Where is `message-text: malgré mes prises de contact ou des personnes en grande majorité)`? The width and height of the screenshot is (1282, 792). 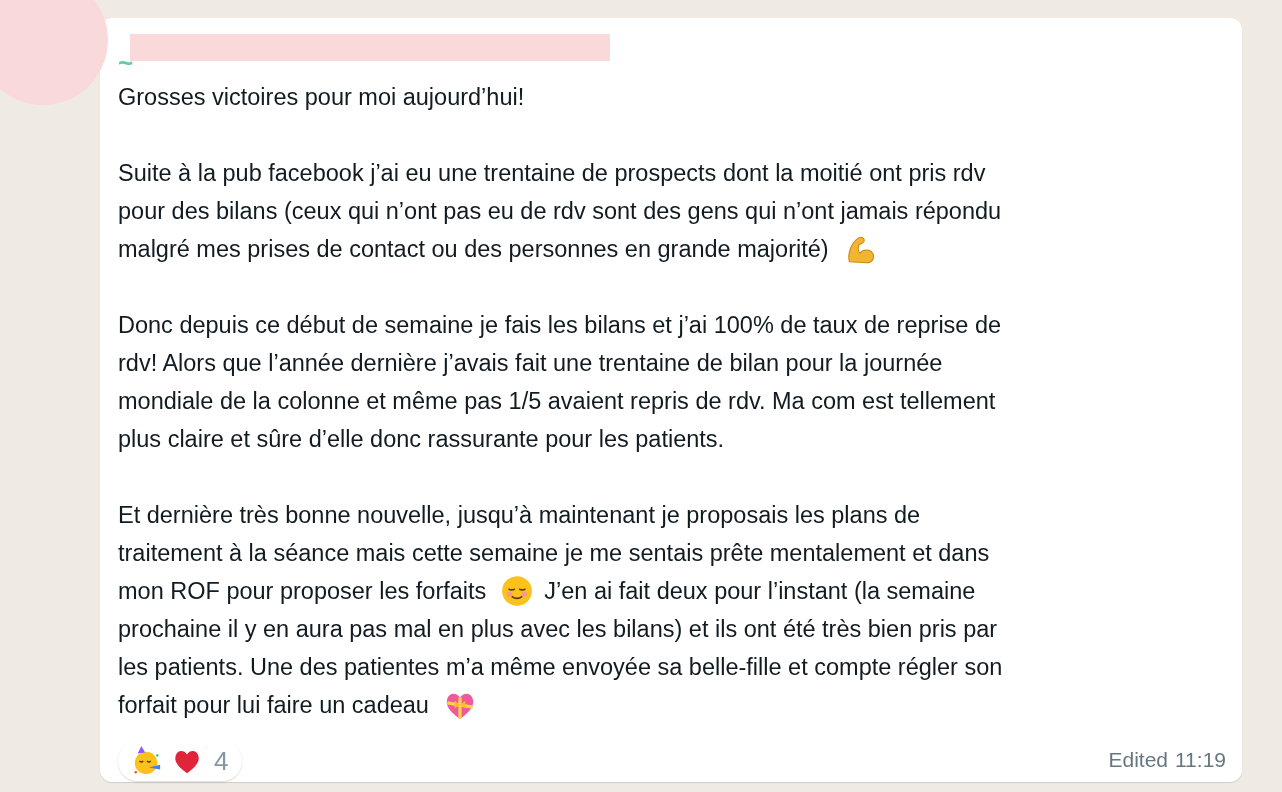
message-text: malgré mes prises de contact ou des personnes en grande majorité) is located at coordinates (473, 249).